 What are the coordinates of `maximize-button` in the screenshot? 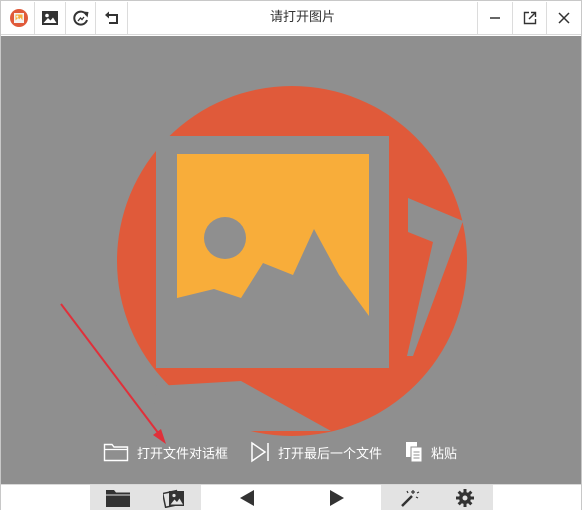 It's located at (529, 18).